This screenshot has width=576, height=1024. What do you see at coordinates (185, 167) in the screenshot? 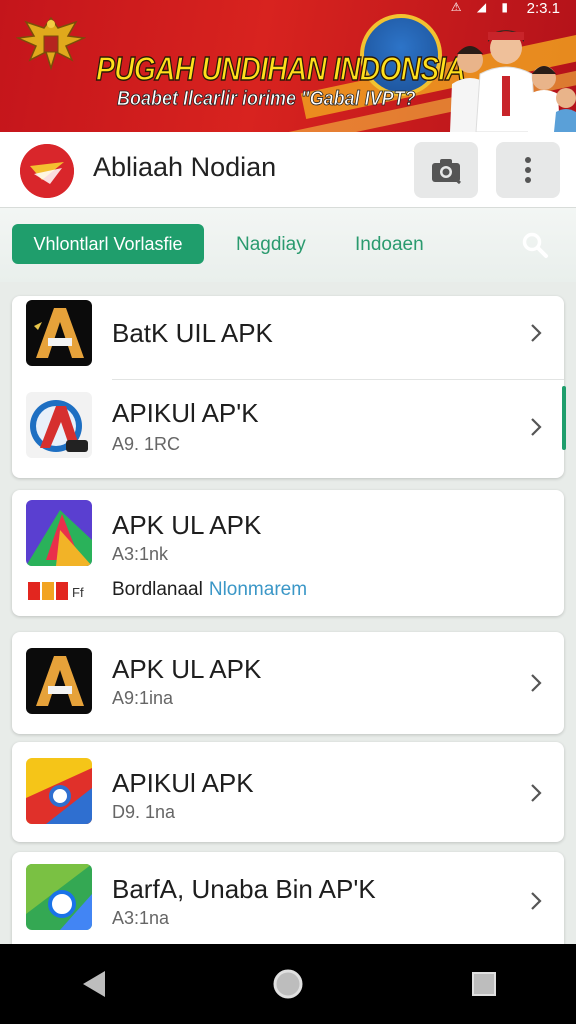
I see `page-title: Abliaah Nodian` at bounding box center [185, 167].